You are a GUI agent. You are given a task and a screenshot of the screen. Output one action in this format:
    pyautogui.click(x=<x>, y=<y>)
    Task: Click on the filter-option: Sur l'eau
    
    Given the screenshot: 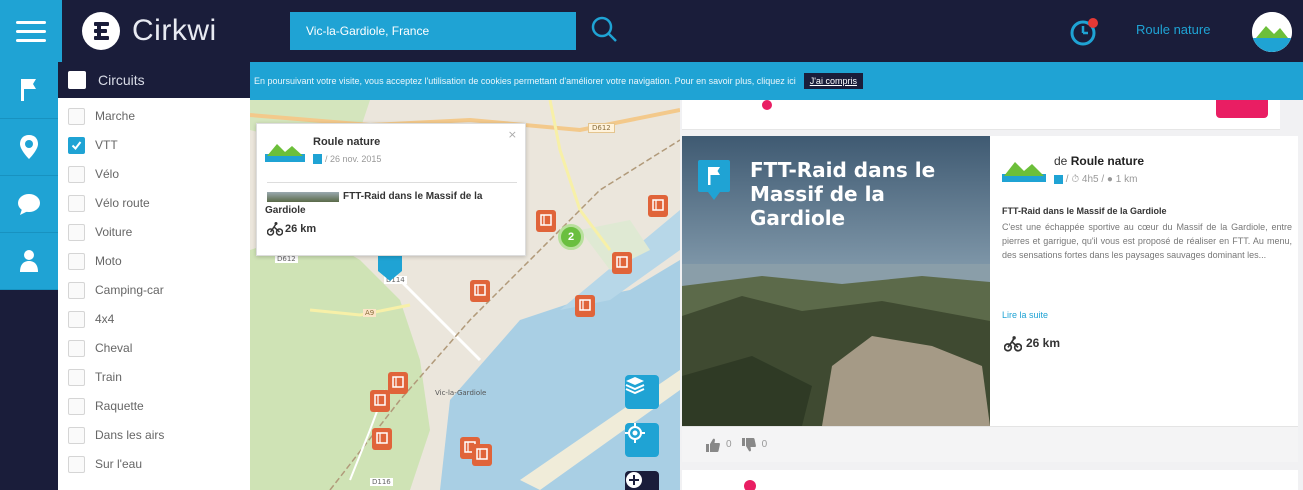 What is the action you would take?
    pyautogui.click(x=105, y=464)
    